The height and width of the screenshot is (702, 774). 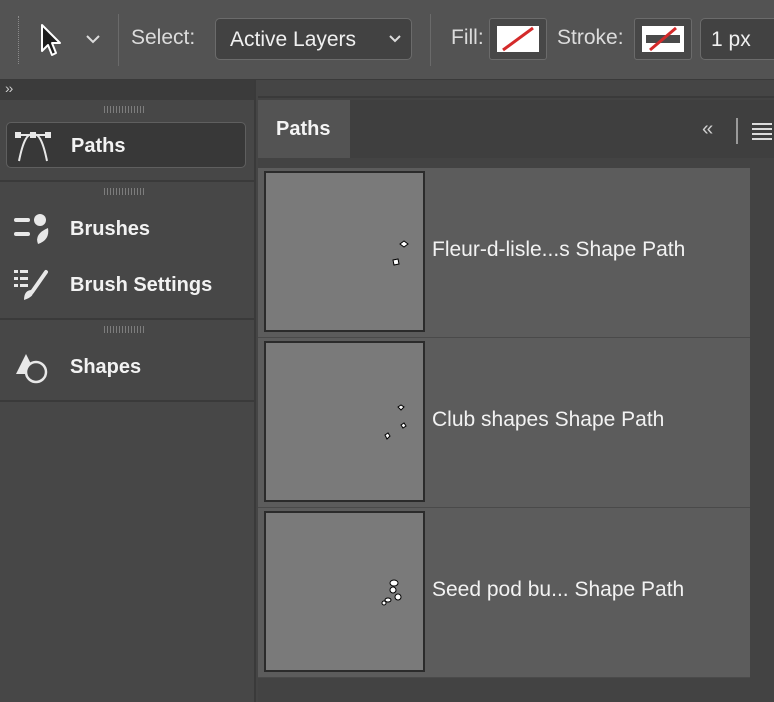 What do you see at coordinates (516, 129) in the screenshot?
I see `panel-header: Paths ‹‹` at bounding box center [516, 129].